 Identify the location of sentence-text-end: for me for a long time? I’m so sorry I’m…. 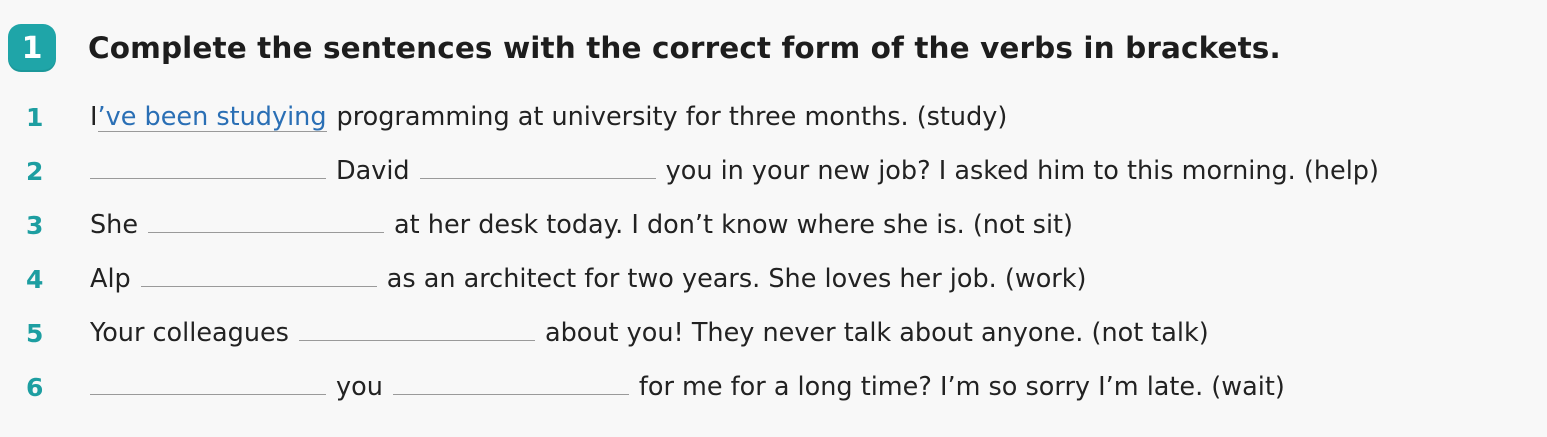
(961, 387).